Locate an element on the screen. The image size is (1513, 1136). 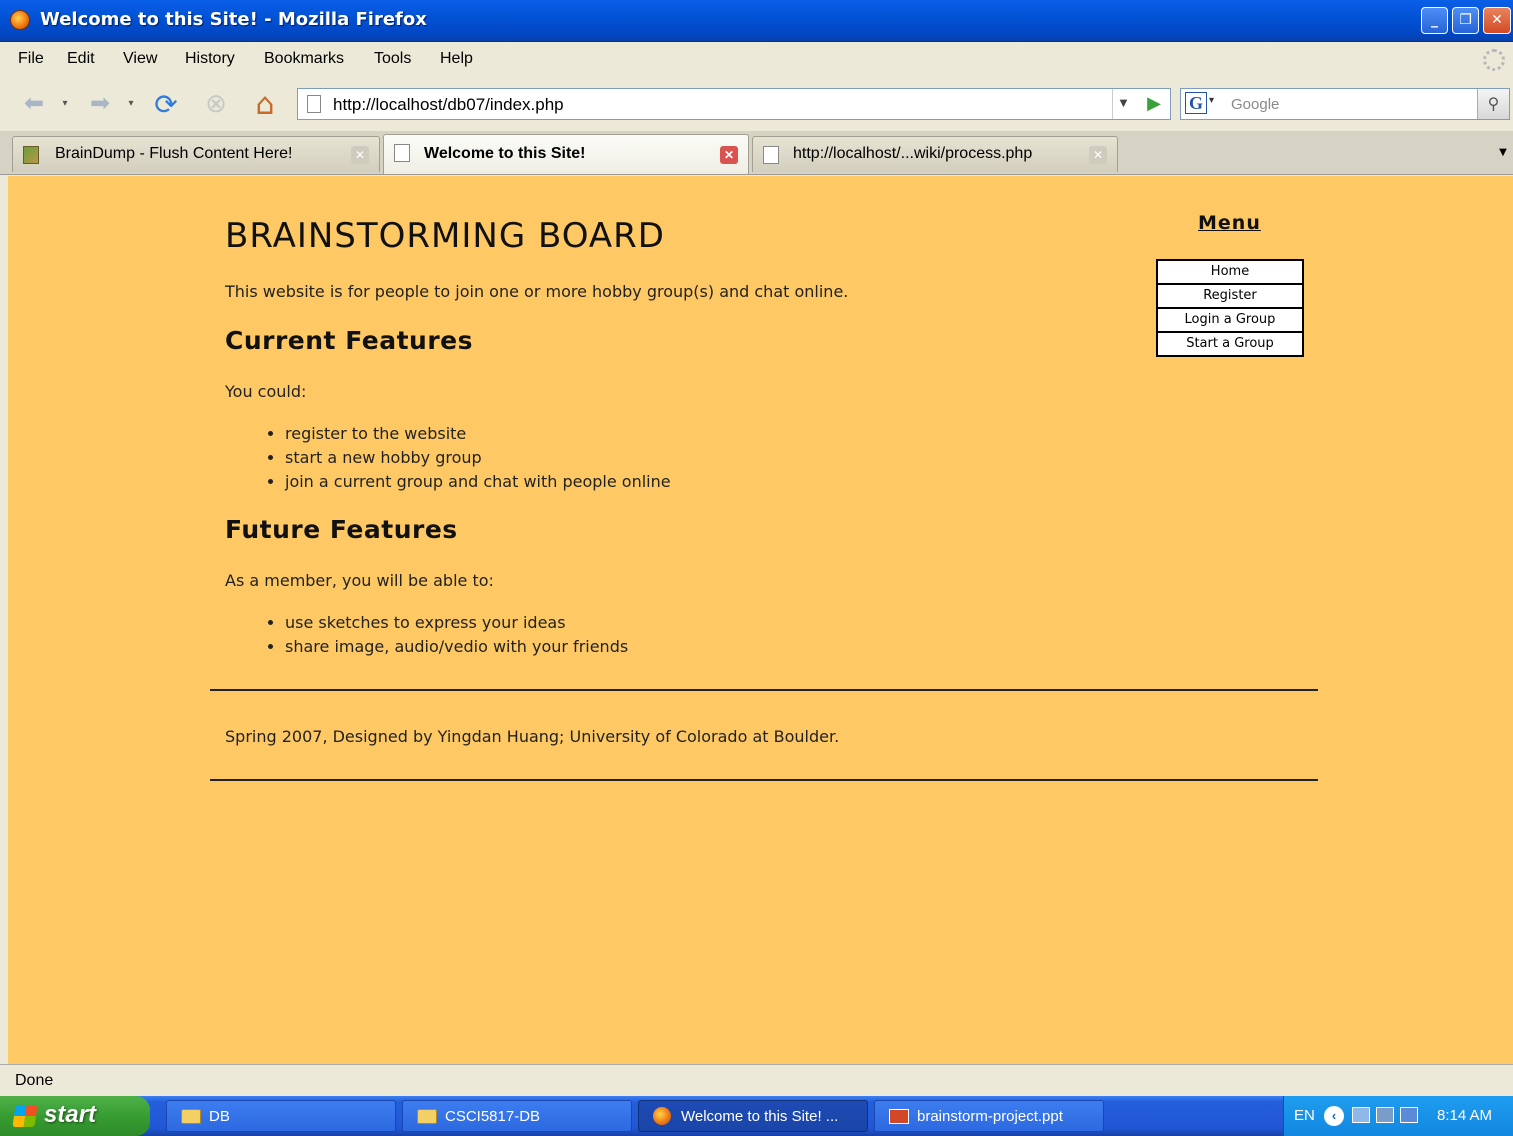
home-icon: ⌂ is located at coordinates (265, 104).